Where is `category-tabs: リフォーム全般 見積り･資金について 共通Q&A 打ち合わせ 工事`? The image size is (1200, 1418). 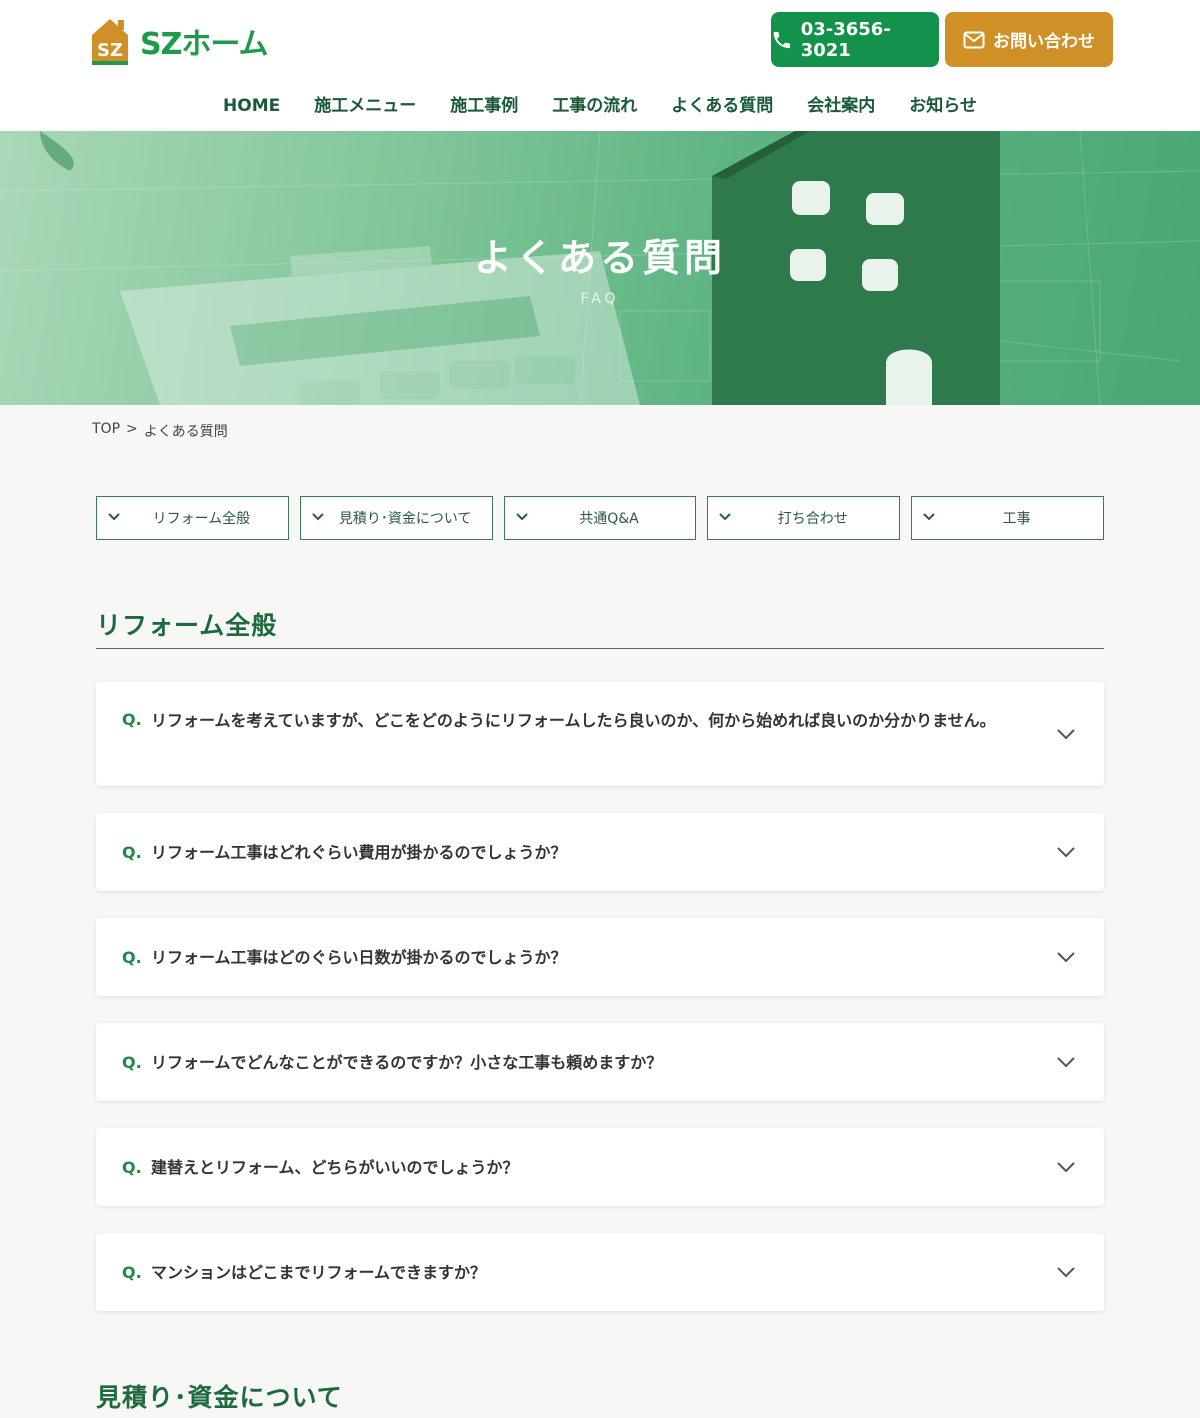
category-tabs: リフォーム全般 見積り･資金について 共通Q&A 打ち合わせ 工事 is located at coordinates (600, 518).